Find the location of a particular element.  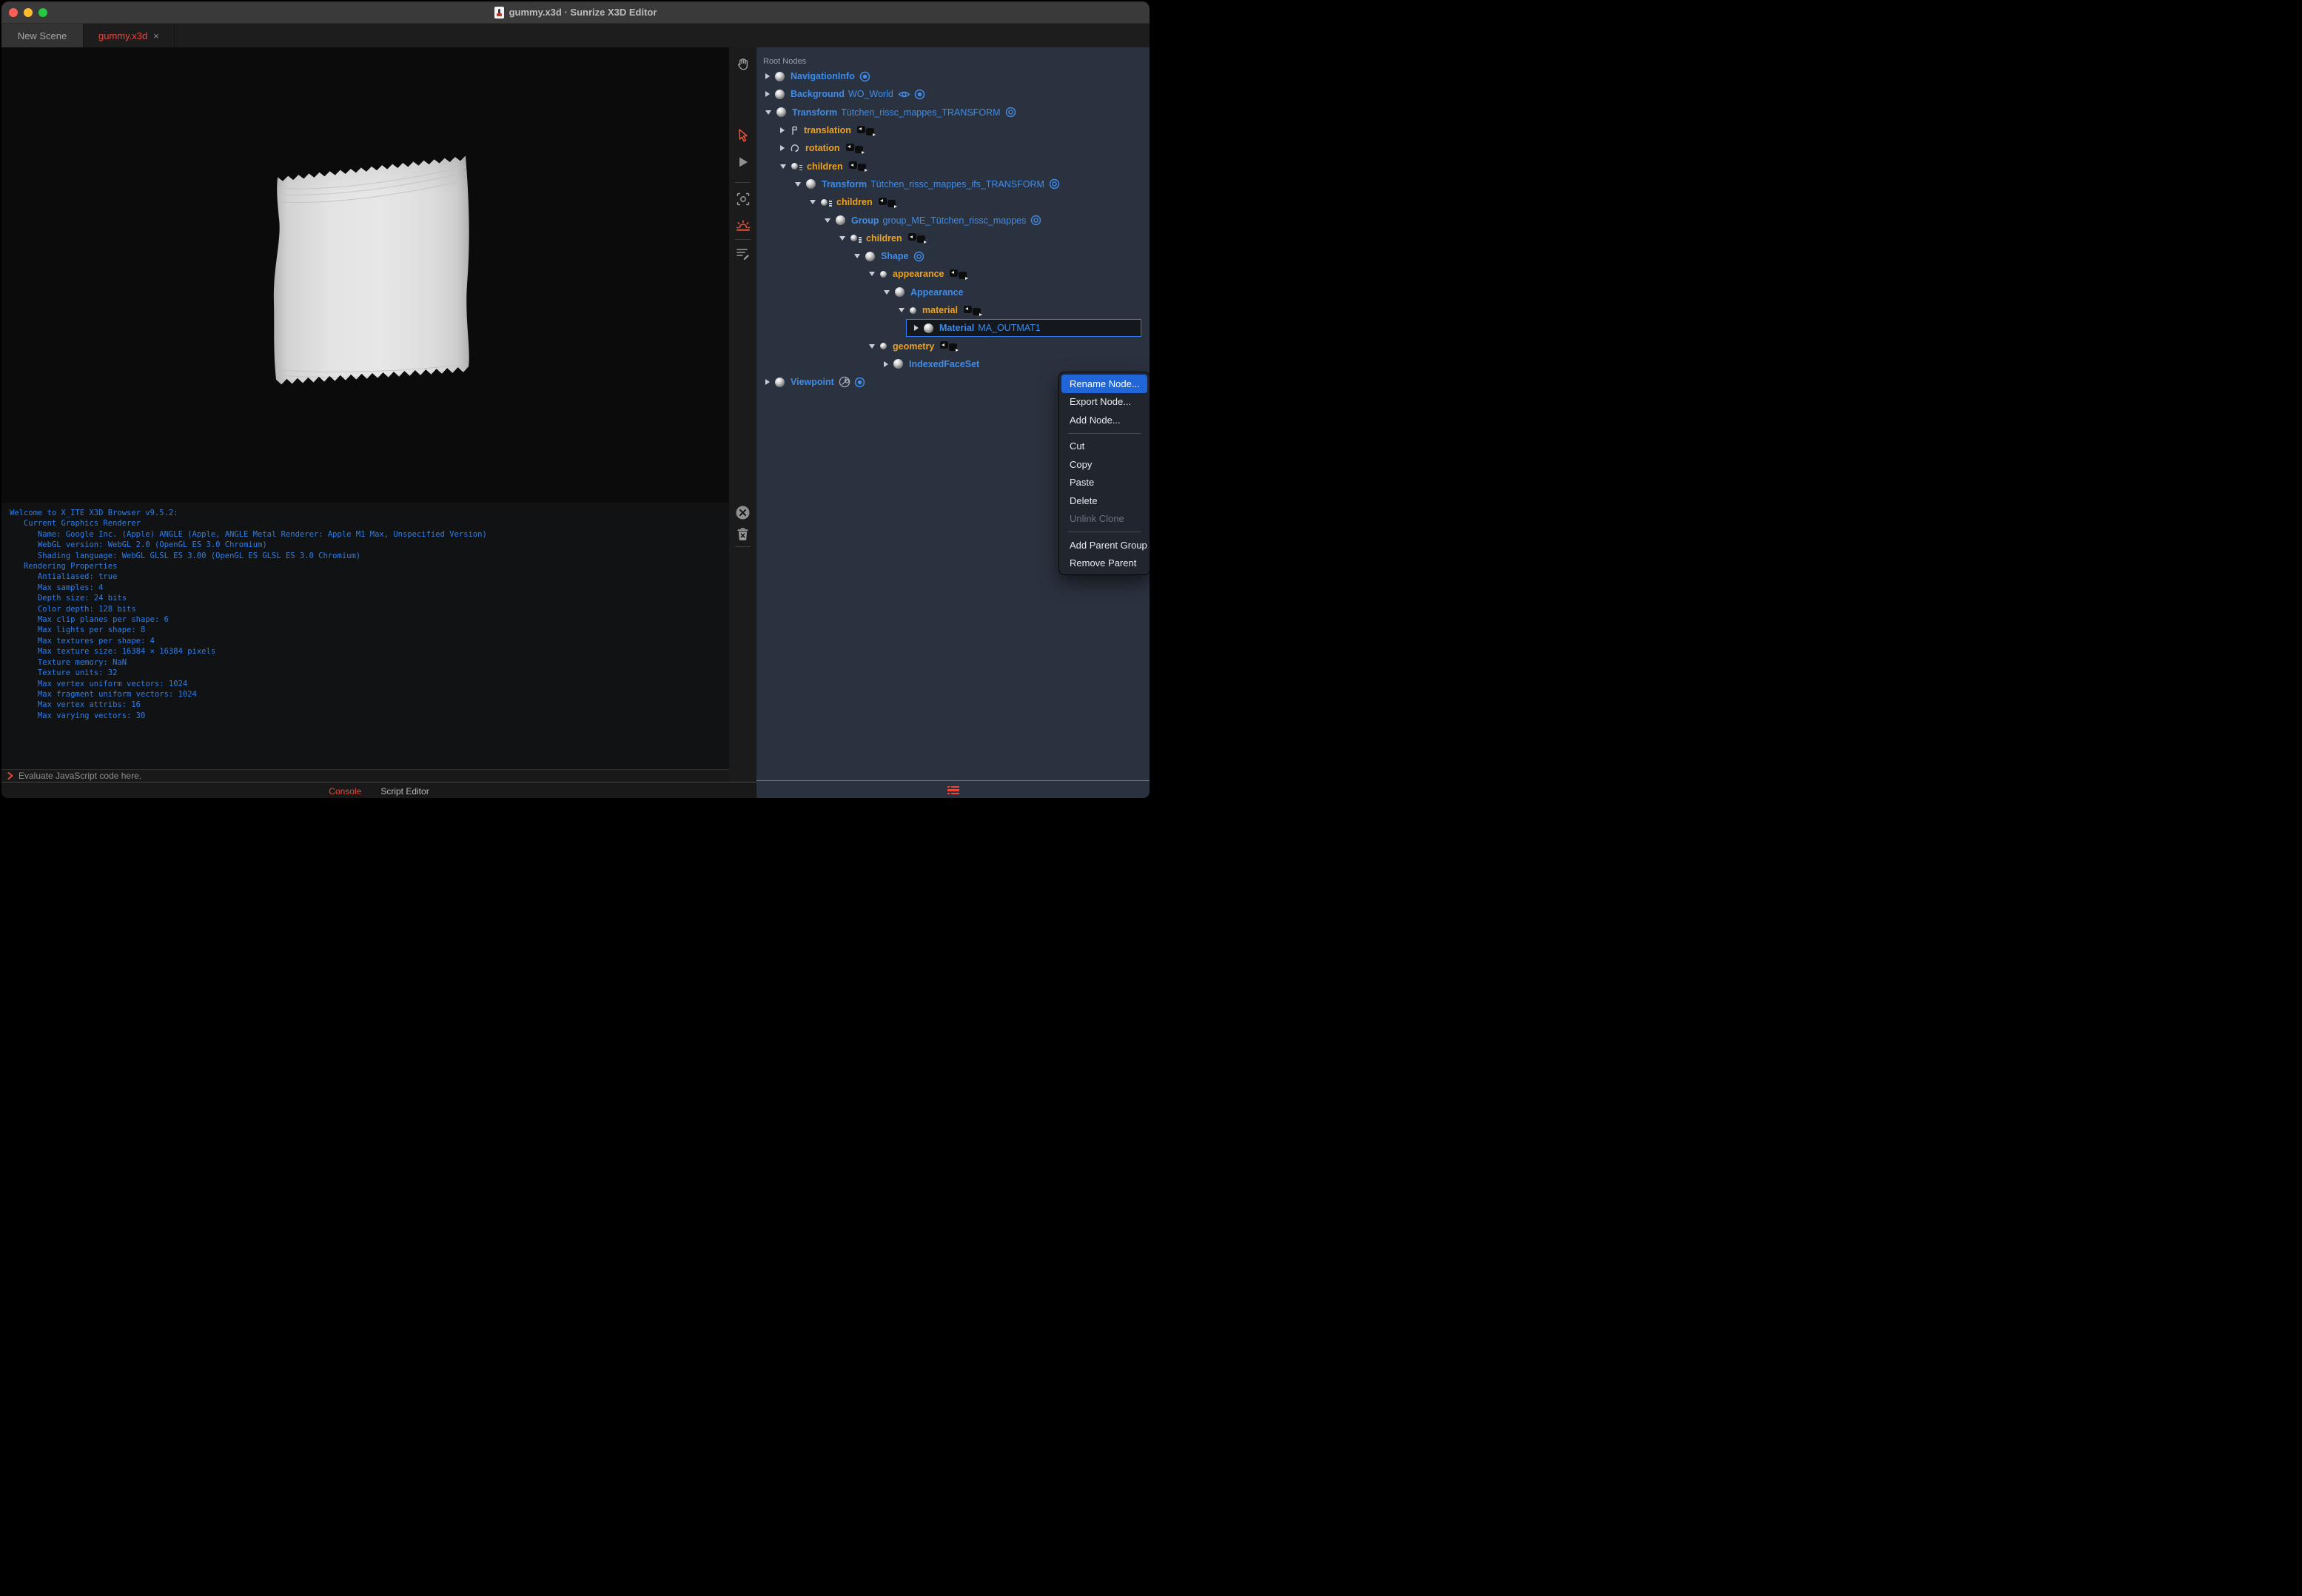

tree-field-translation: translation is located at coordinates (953, 130).